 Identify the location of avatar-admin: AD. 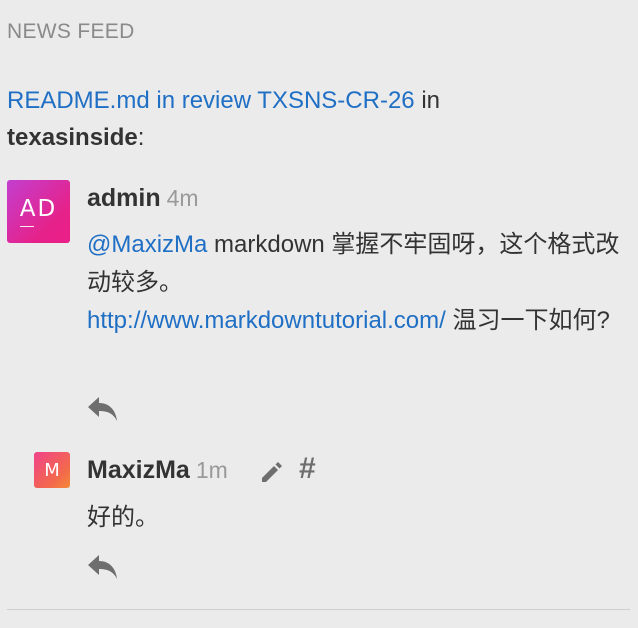
(38, 211).